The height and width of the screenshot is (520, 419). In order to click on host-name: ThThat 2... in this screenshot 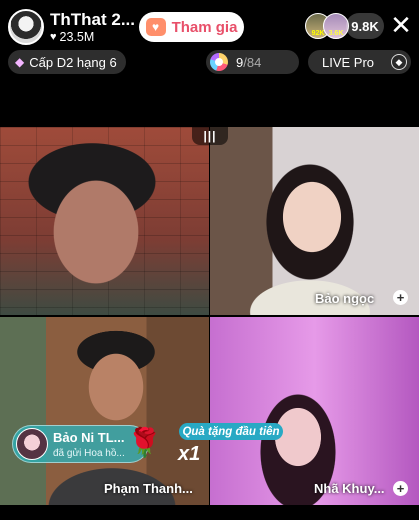, I will do `click(92, 19)`.